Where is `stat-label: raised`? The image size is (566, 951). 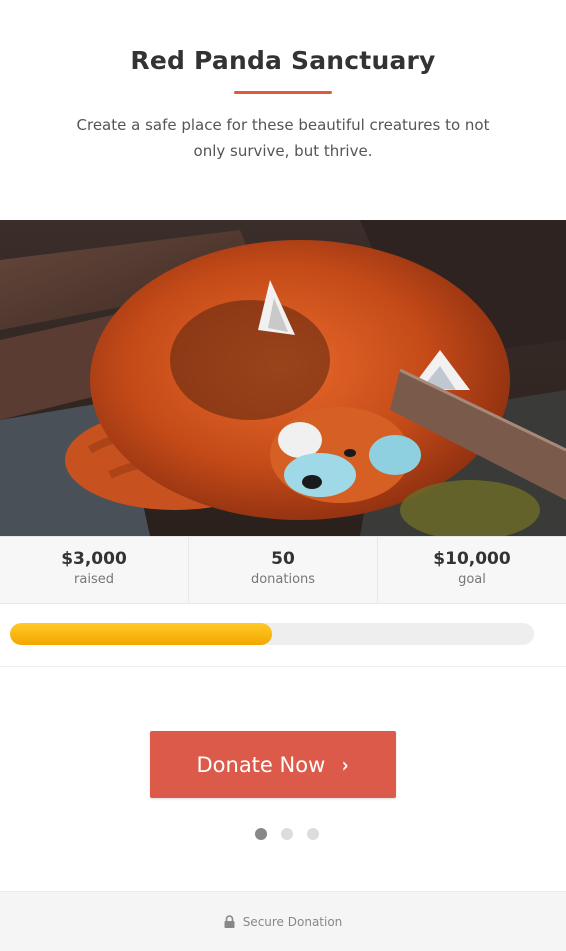 stat-label: raised is located at coordinates (94, 579).